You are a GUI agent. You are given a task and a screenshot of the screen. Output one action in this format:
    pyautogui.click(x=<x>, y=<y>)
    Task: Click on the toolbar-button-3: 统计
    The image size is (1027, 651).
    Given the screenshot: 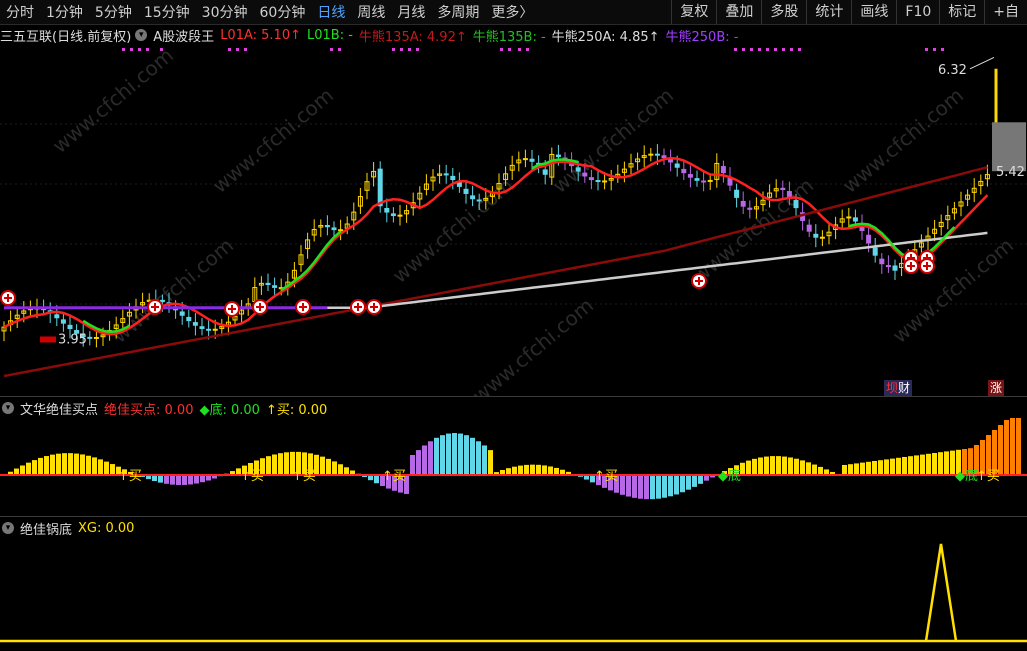 What is the action you would take?
    pyautogui.click(x=828, y=12)
    